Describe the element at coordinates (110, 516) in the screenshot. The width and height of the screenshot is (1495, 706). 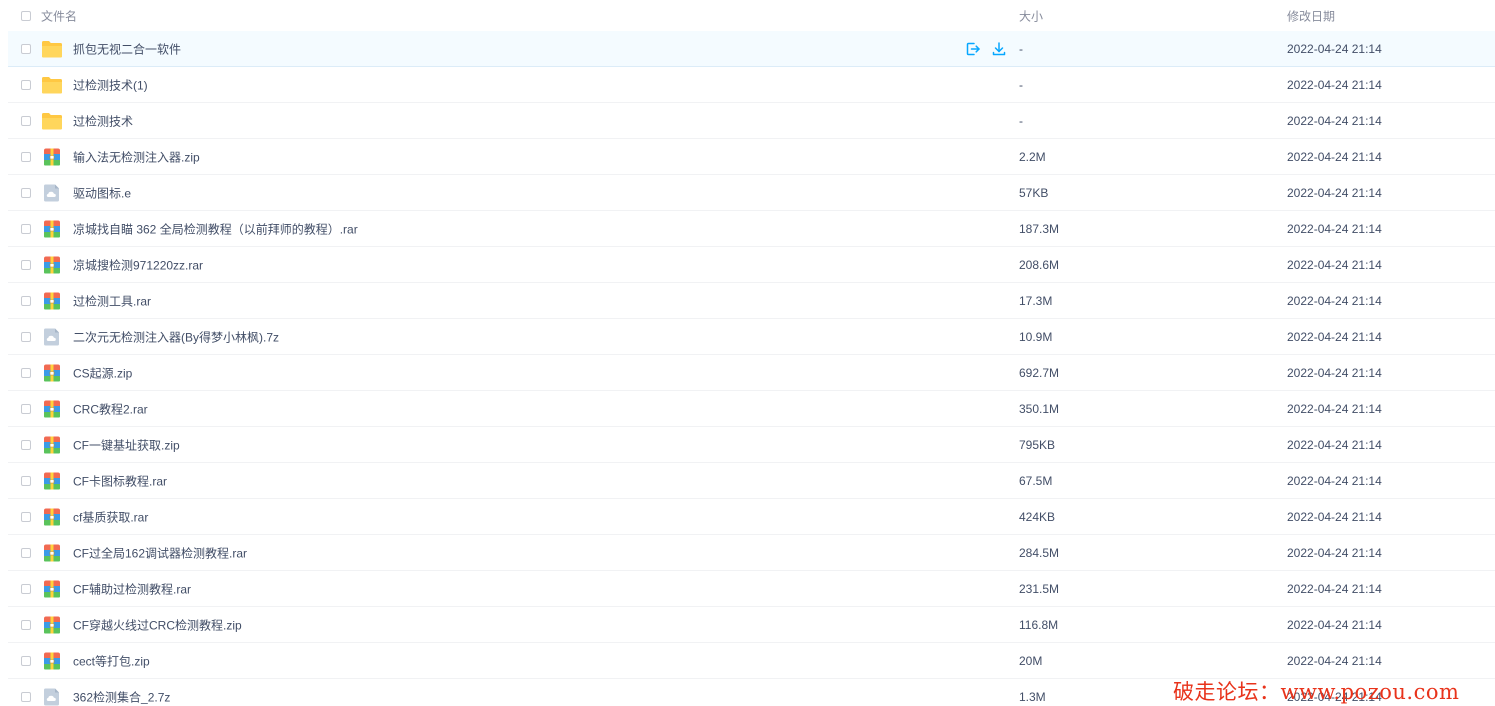
I see `file-name: cf基质获取.rar` at that location.